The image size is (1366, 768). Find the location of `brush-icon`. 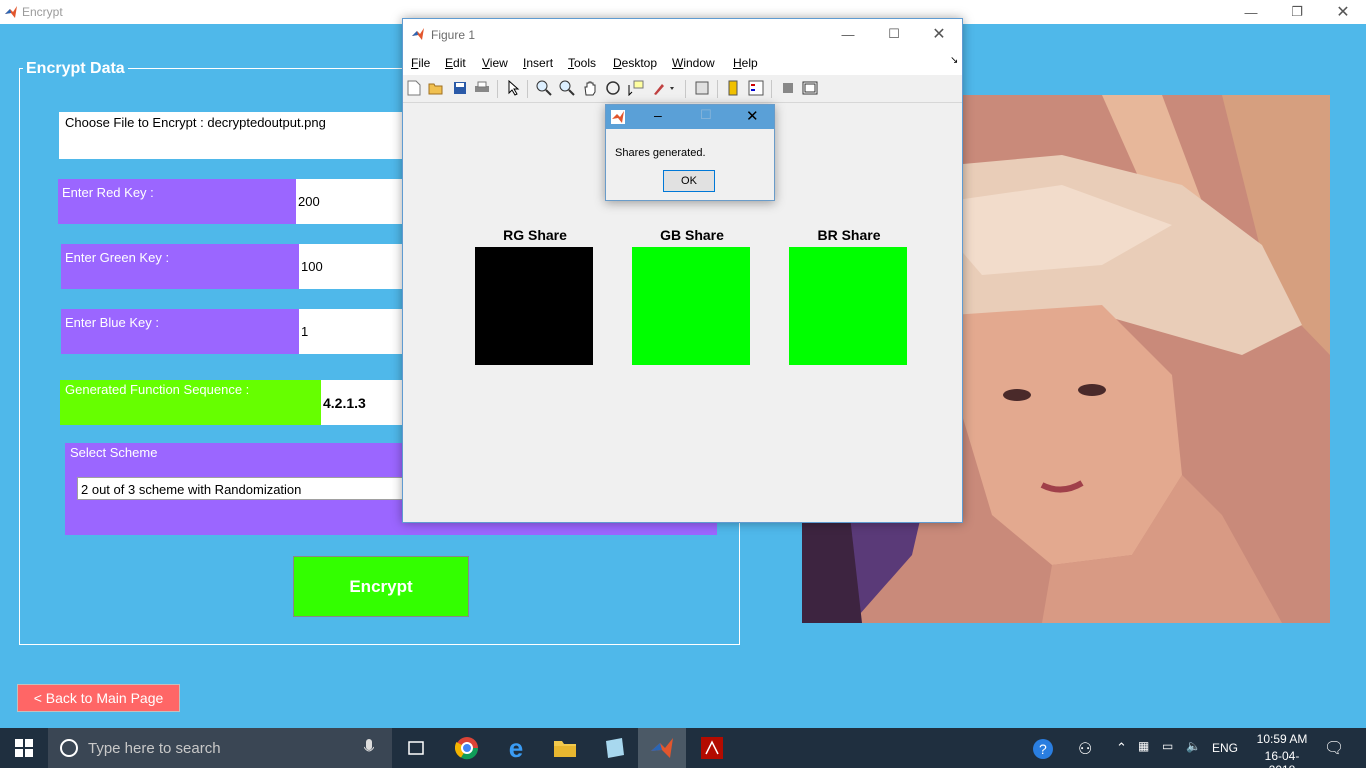

brush-icon is located at coordinates (664, 88).